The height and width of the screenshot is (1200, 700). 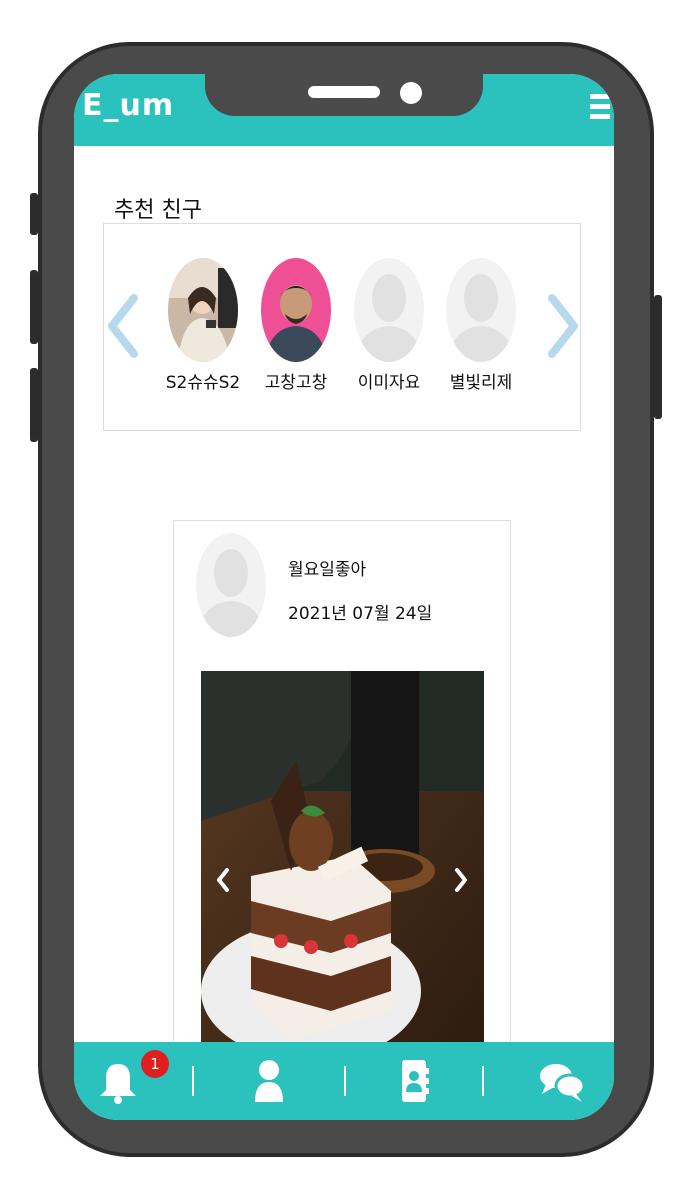 What do you see at coordinates (461, 880) in the screenshot?
I see `photo-next-icon` at bounding box center [461, 880].